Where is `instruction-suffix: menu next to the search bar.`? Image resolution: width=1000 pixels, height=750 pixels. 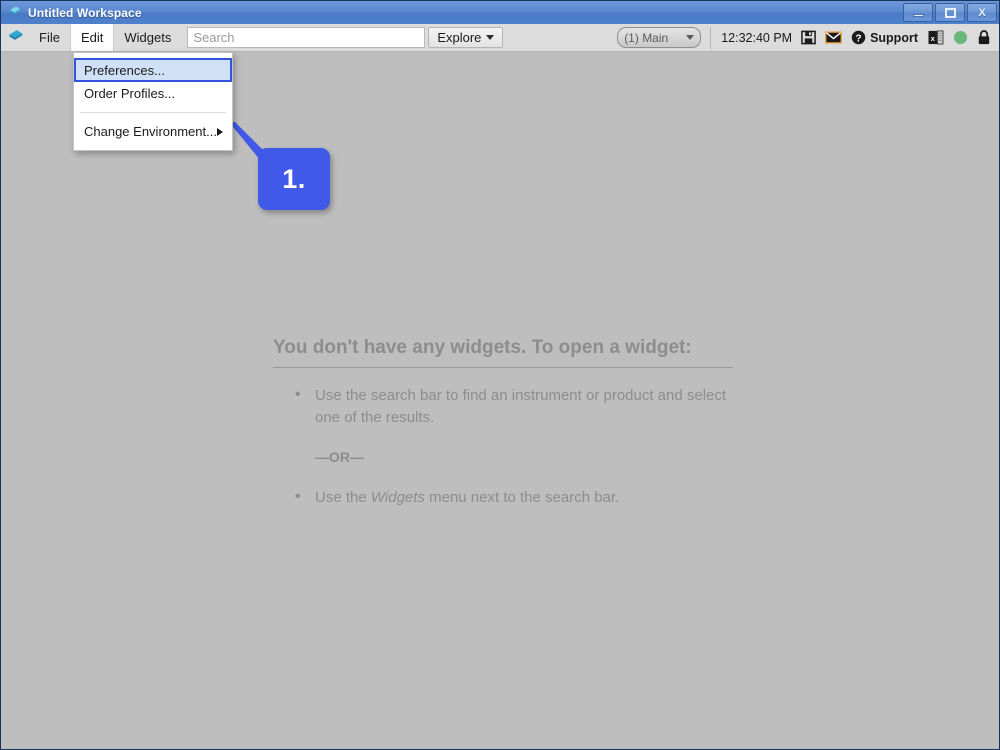 instruction-suffix: menu next to the search bar. is located at coordinates (522, 497).